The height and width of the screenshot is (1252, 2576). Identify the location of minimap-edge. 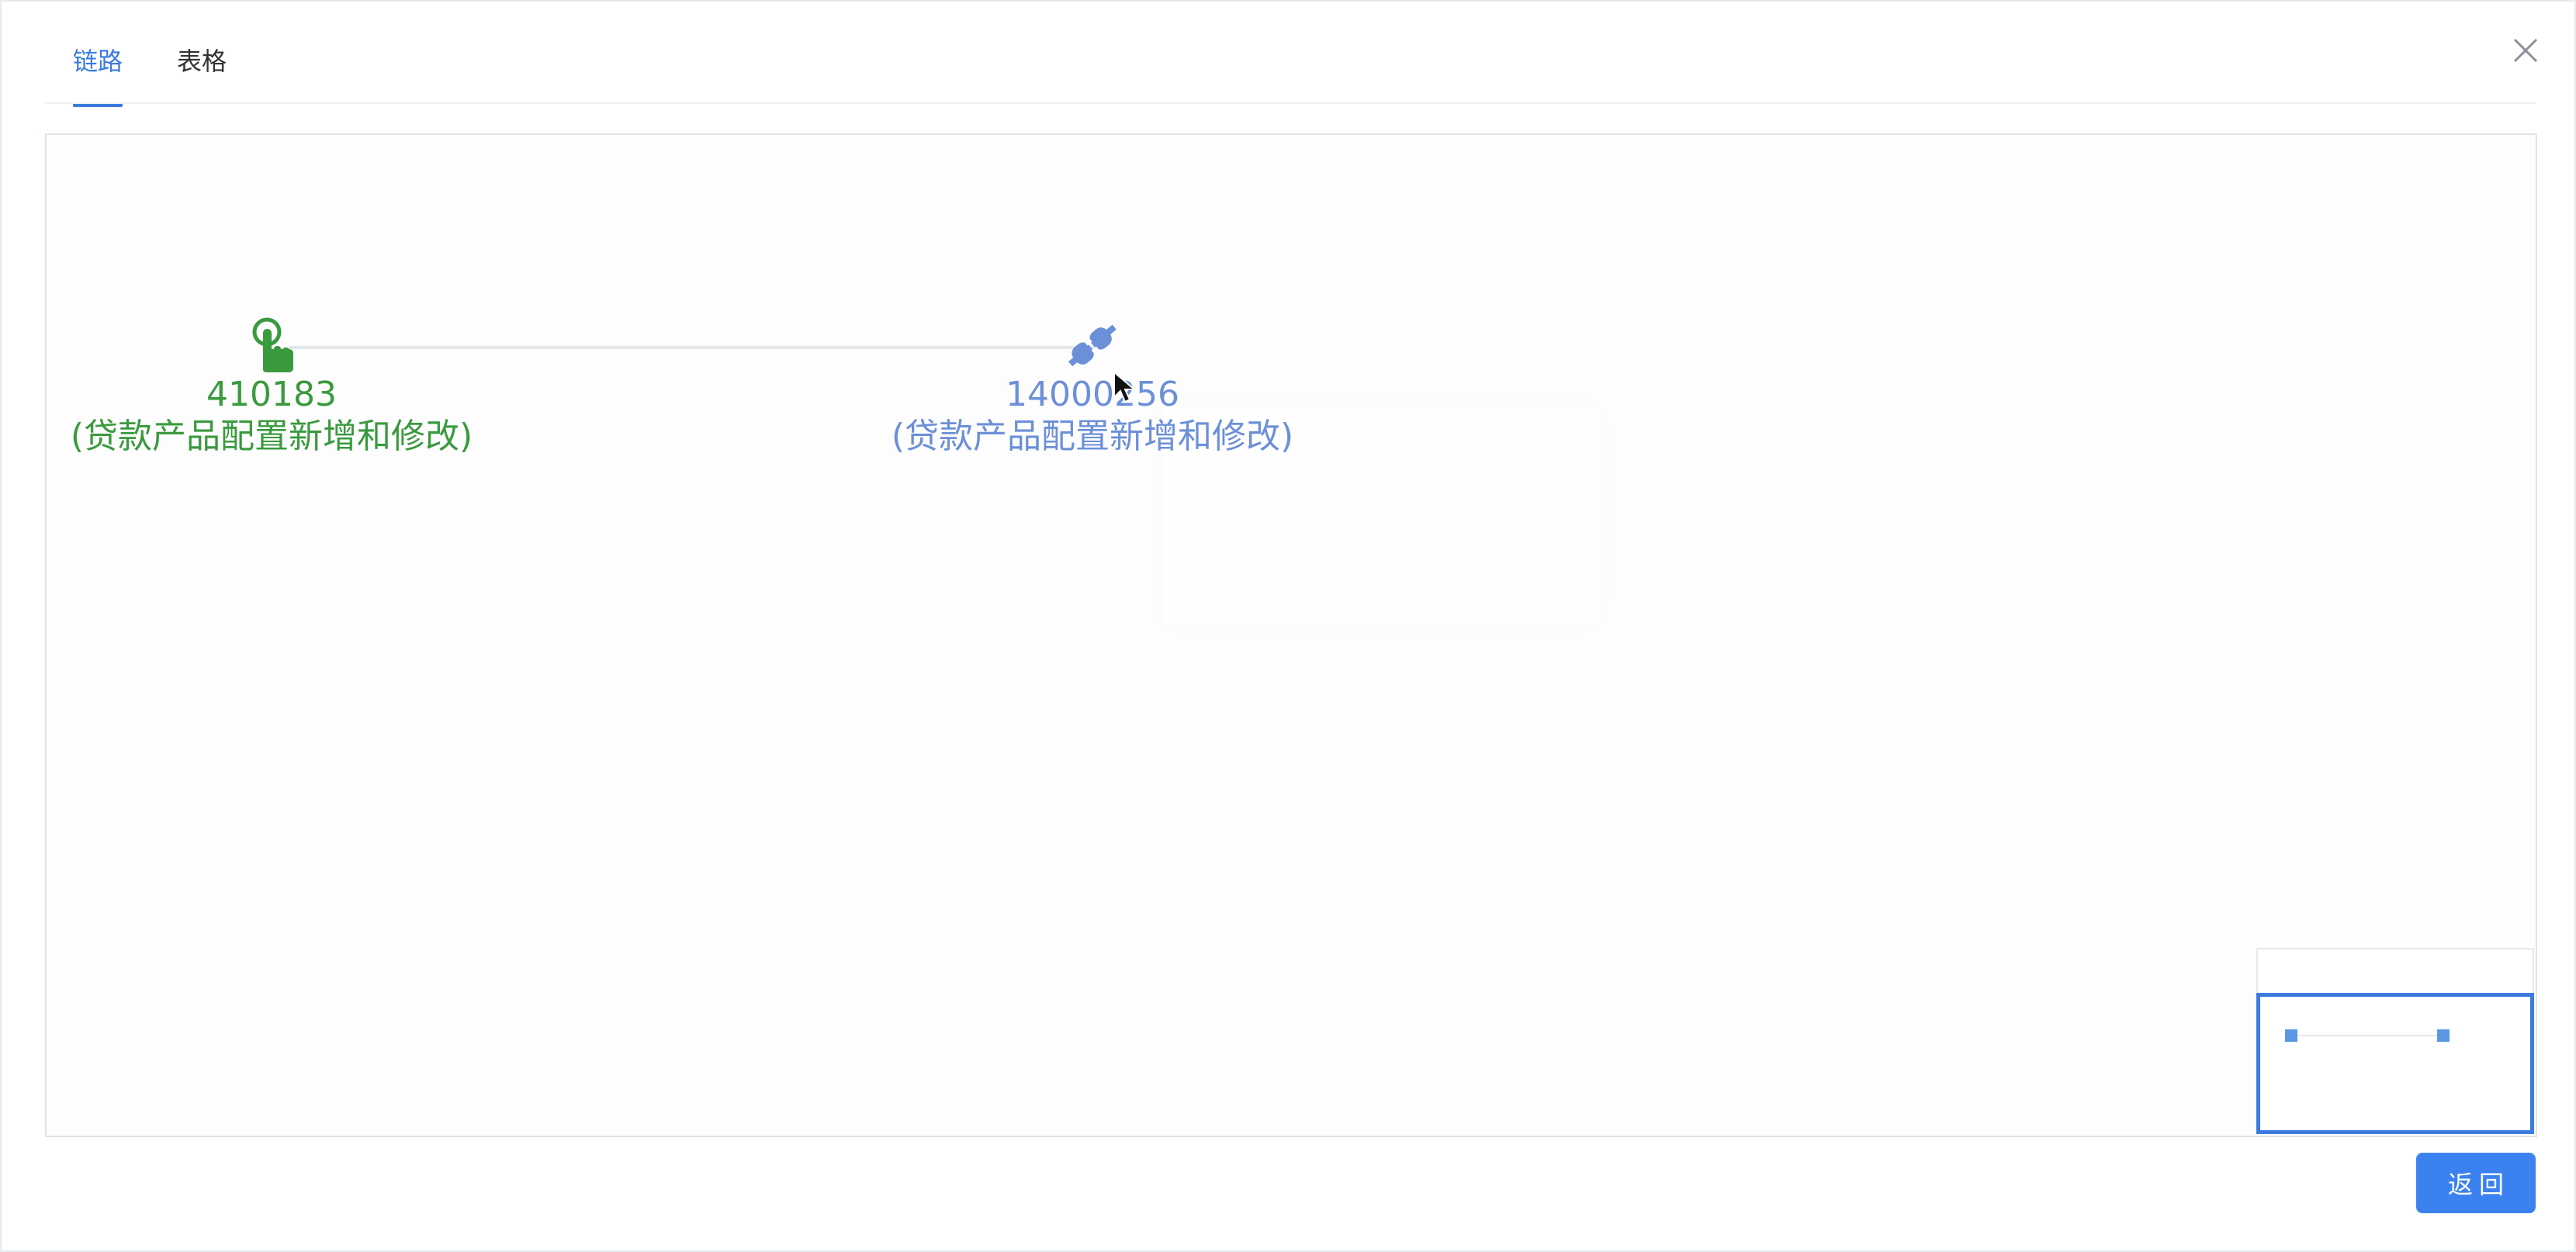
(2367, 1035).